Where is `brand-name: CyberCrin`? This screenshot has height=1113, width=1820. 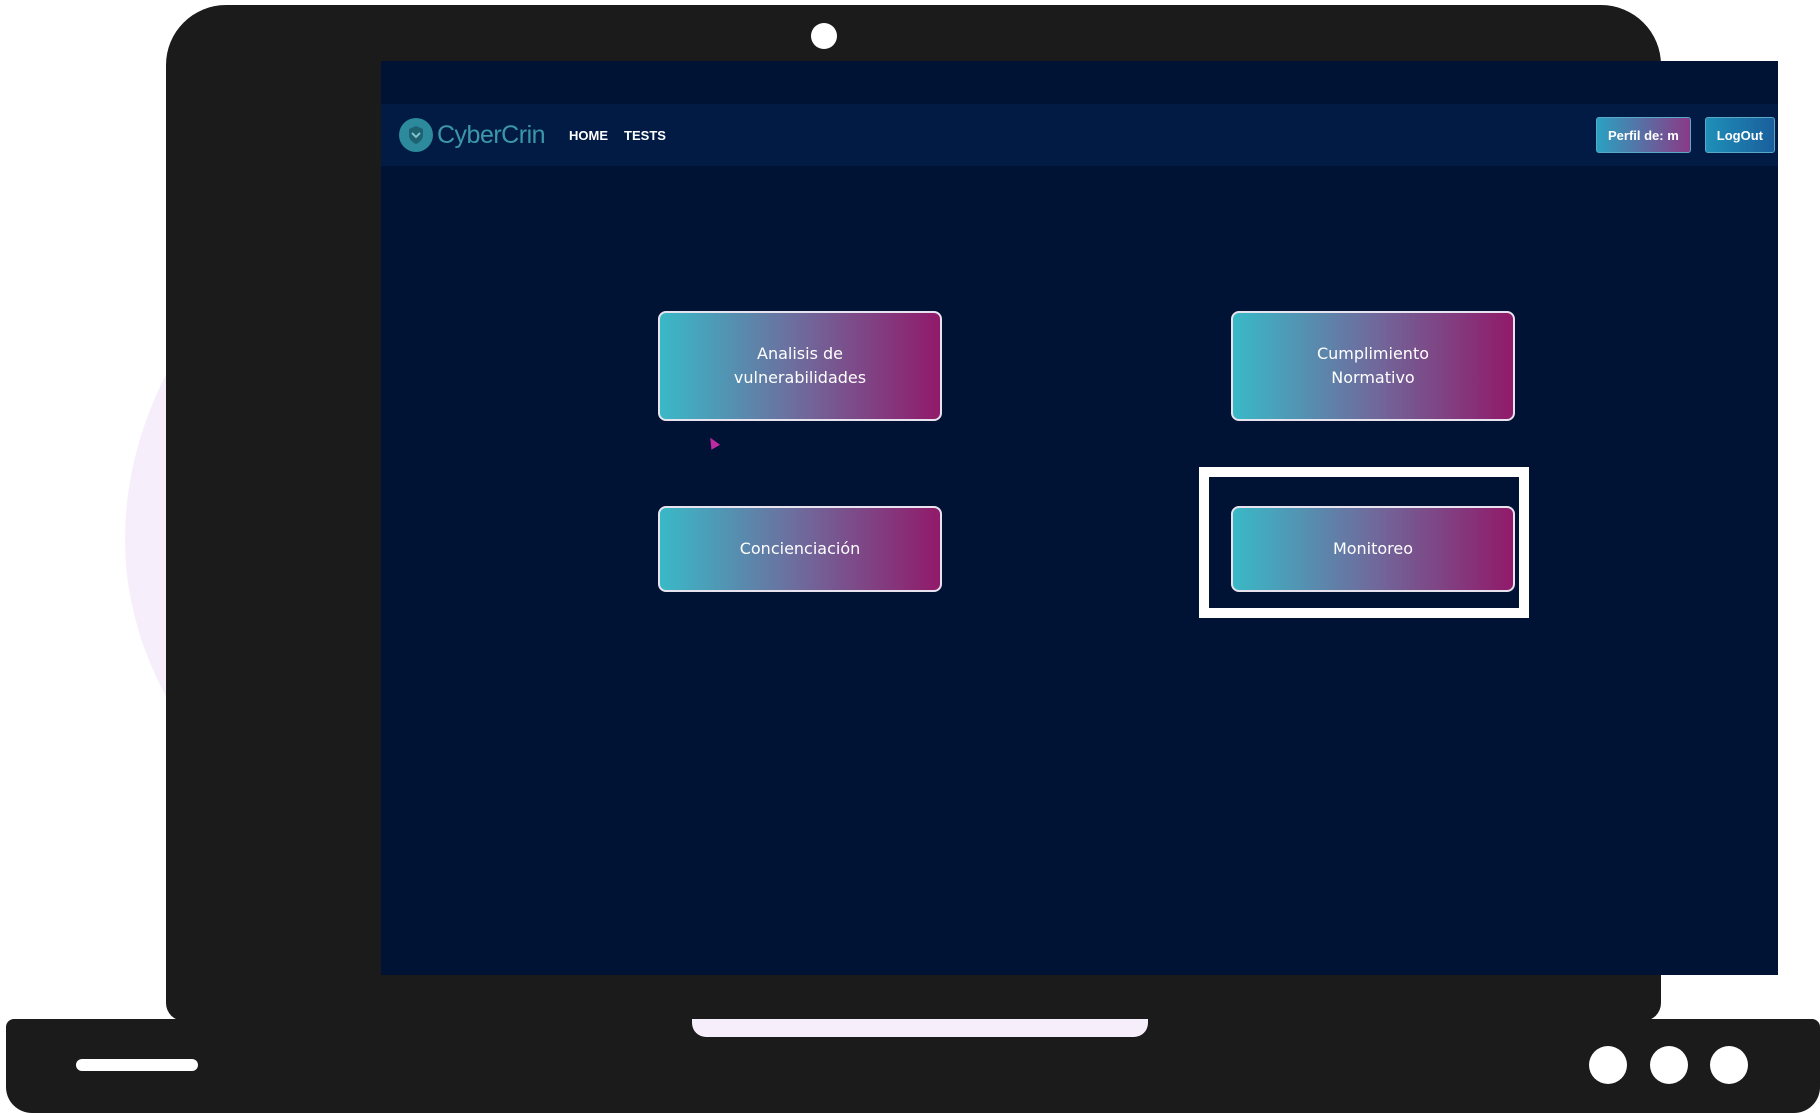
brand-name: CyberCrin is located at coordinates (491, 134).